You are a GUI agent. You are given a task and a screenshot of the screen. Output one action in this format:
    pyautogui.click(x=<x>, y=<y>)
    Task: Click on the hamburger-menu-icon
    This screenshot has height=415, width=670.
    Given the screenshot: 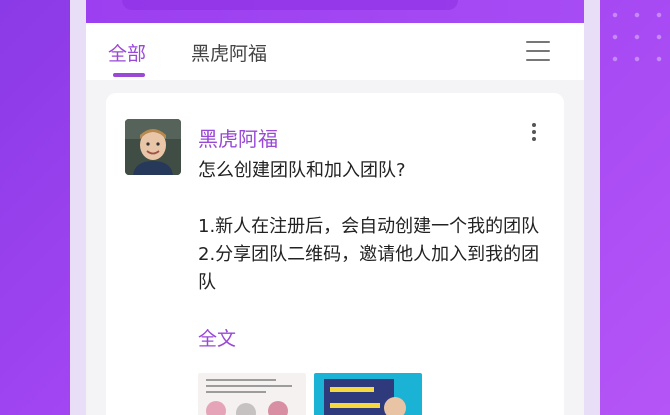 What is the action you would take?
    pyautogui.click(x=538, y=51)
    